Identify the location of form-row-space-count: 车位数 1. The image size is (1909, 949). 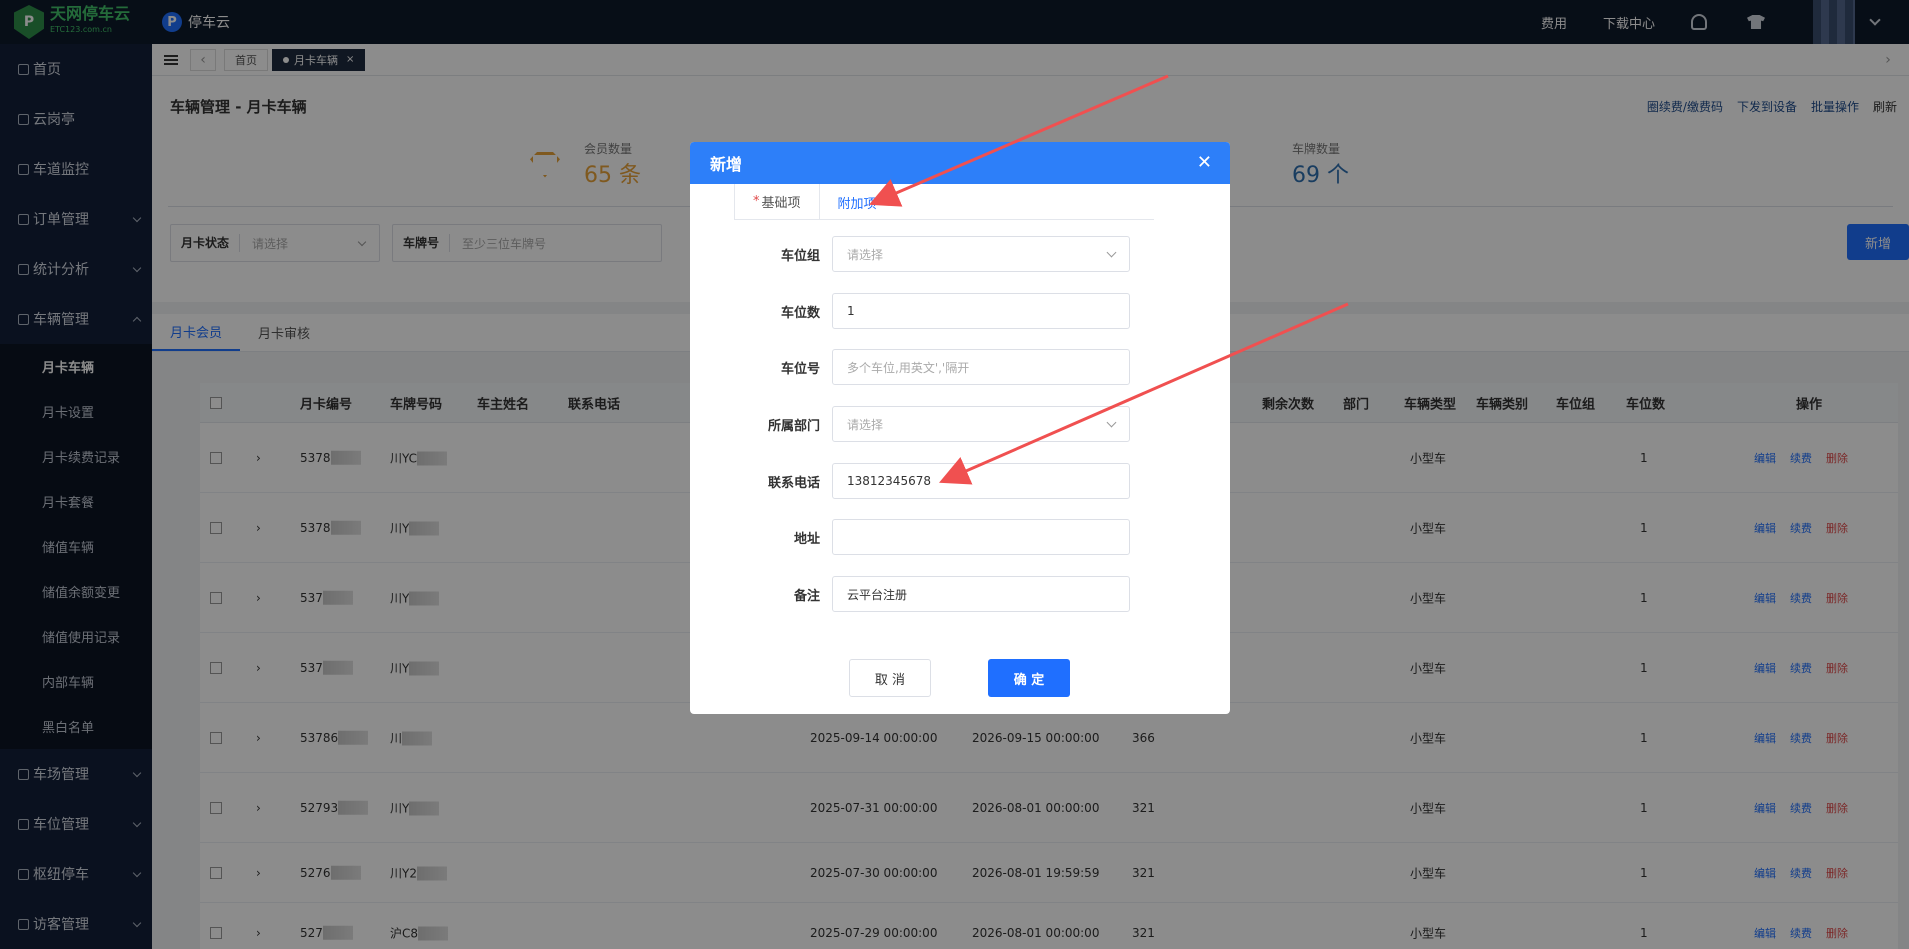
(960, 311).